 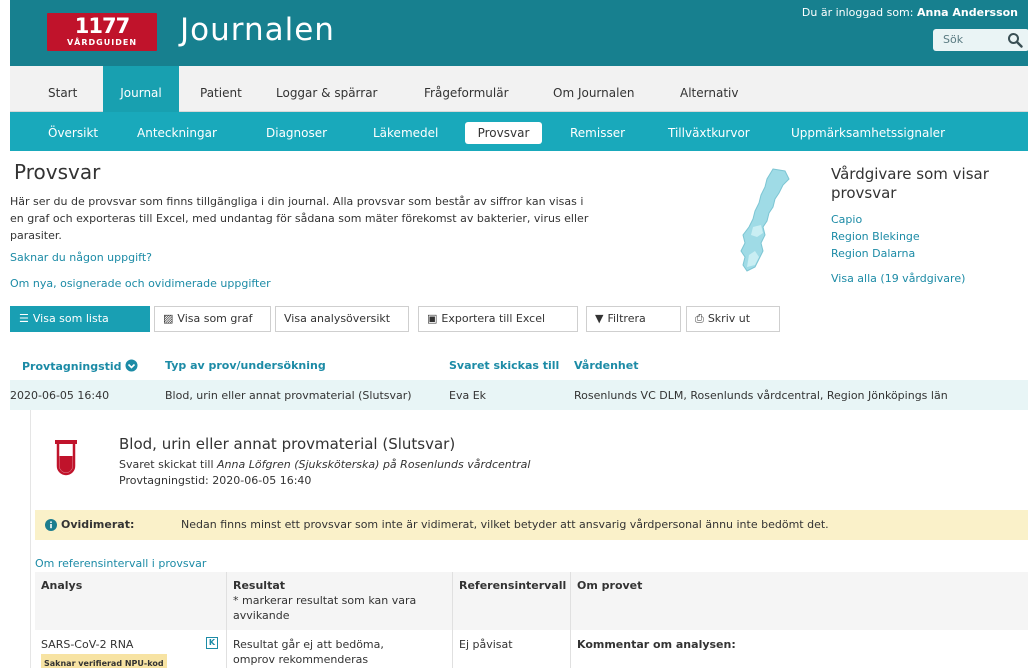 What do you see at coordinates (87, 644) in the screenshot?
I see `analysis-name: SARS-CoV-2 RNA` at bounding box center [87, 644].